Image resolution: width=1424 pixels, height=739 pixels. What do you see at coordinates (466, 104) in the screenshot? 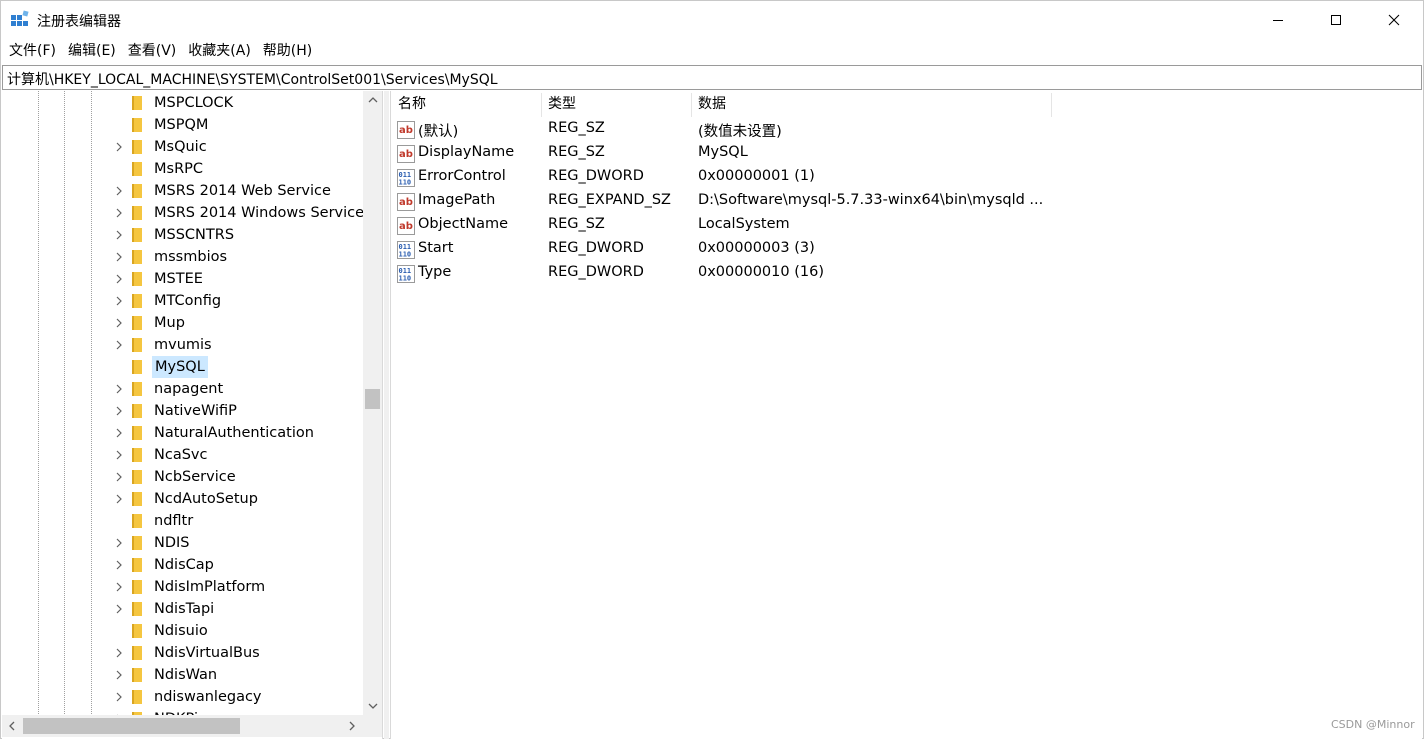
I see `column-header-name: 名称` at bounding box center [466, 104].